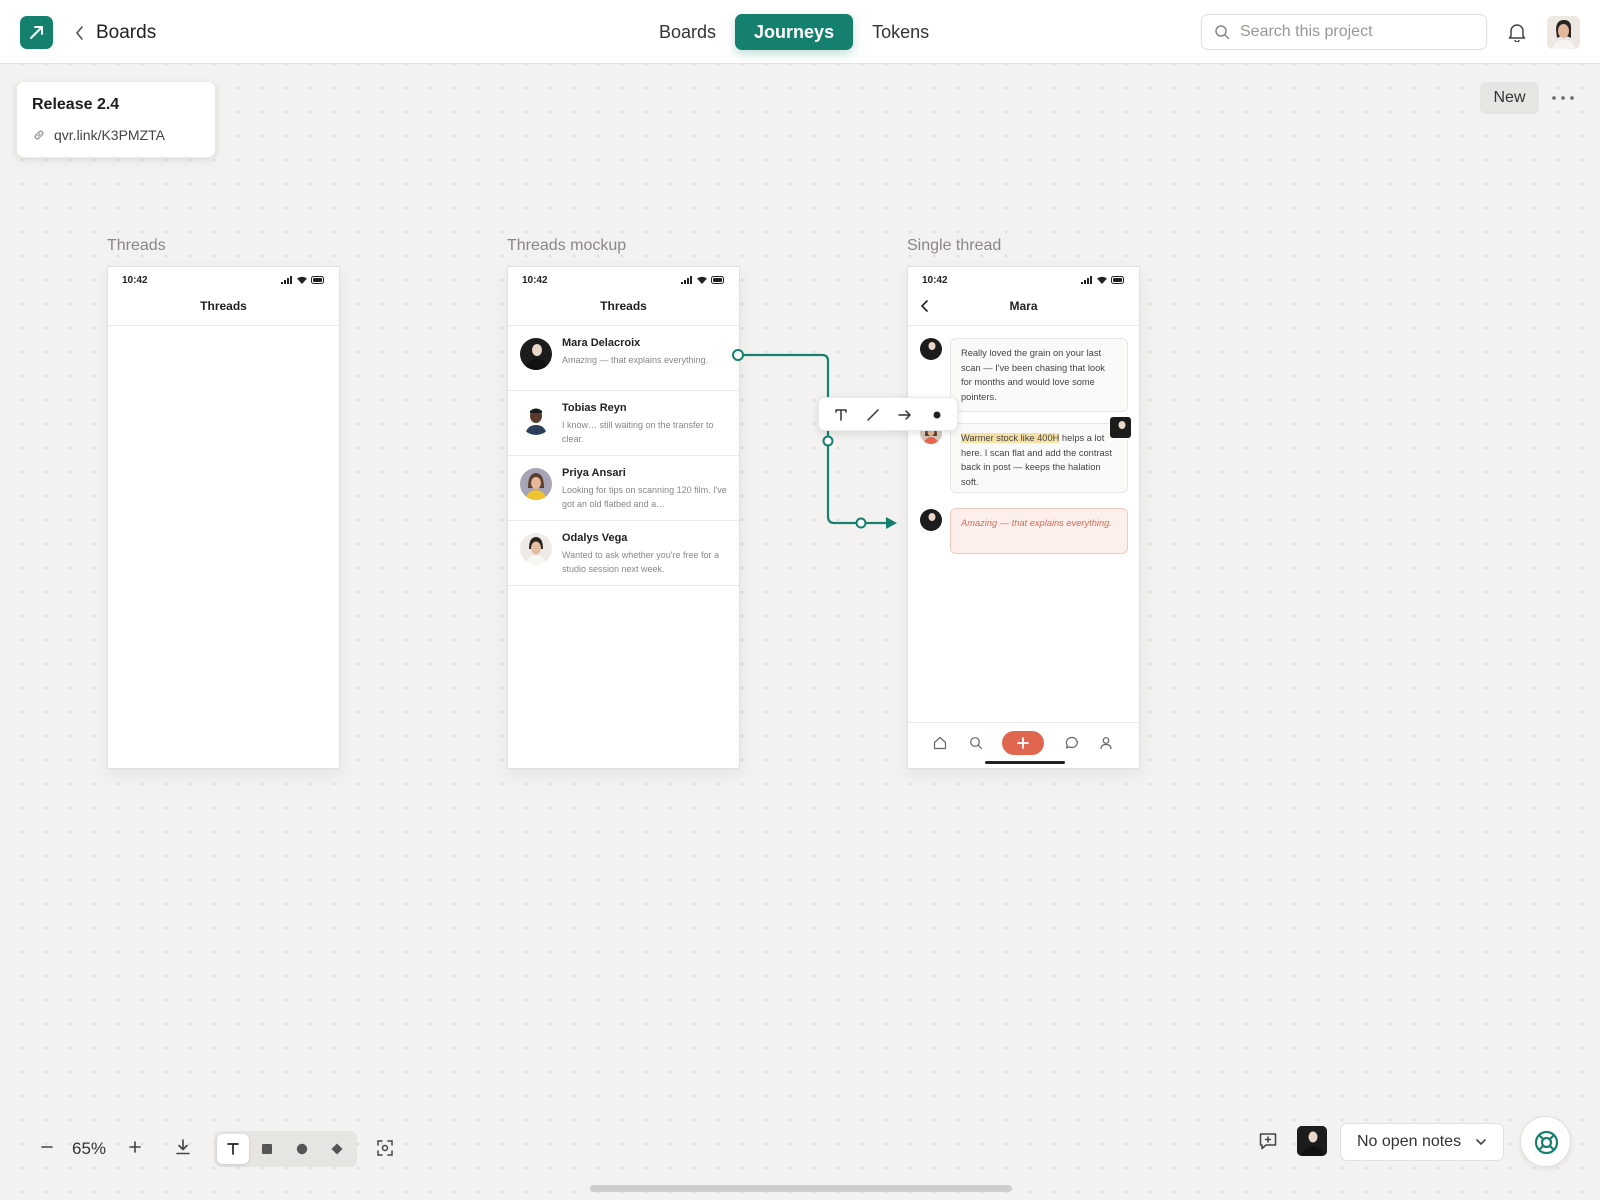 Image resolution: width=1600 pixels, height=1200 pixels. Describe the element at coordinates (1312, 1141) in the screenshot. I see `collaborator-avatar` at that location.